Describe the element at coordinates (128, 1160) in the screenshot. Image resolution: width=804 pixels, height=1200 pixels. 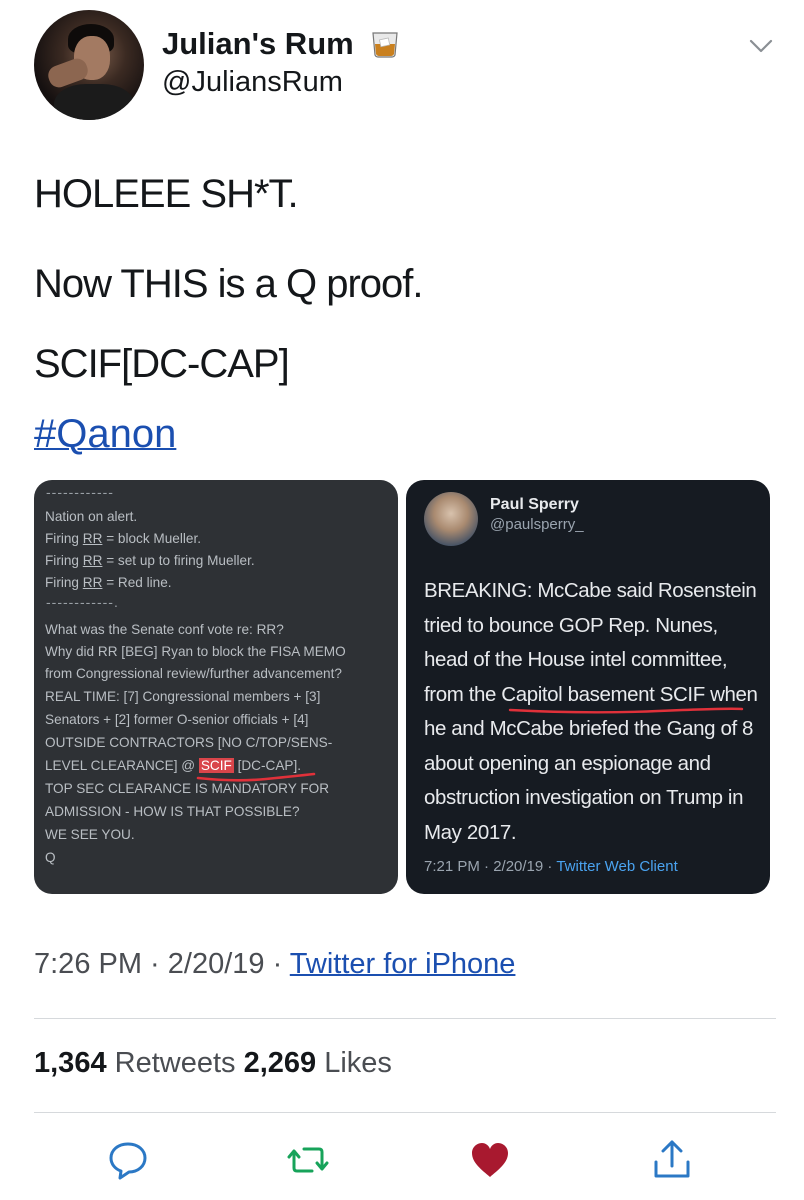
I see `reply-icon` at that location.